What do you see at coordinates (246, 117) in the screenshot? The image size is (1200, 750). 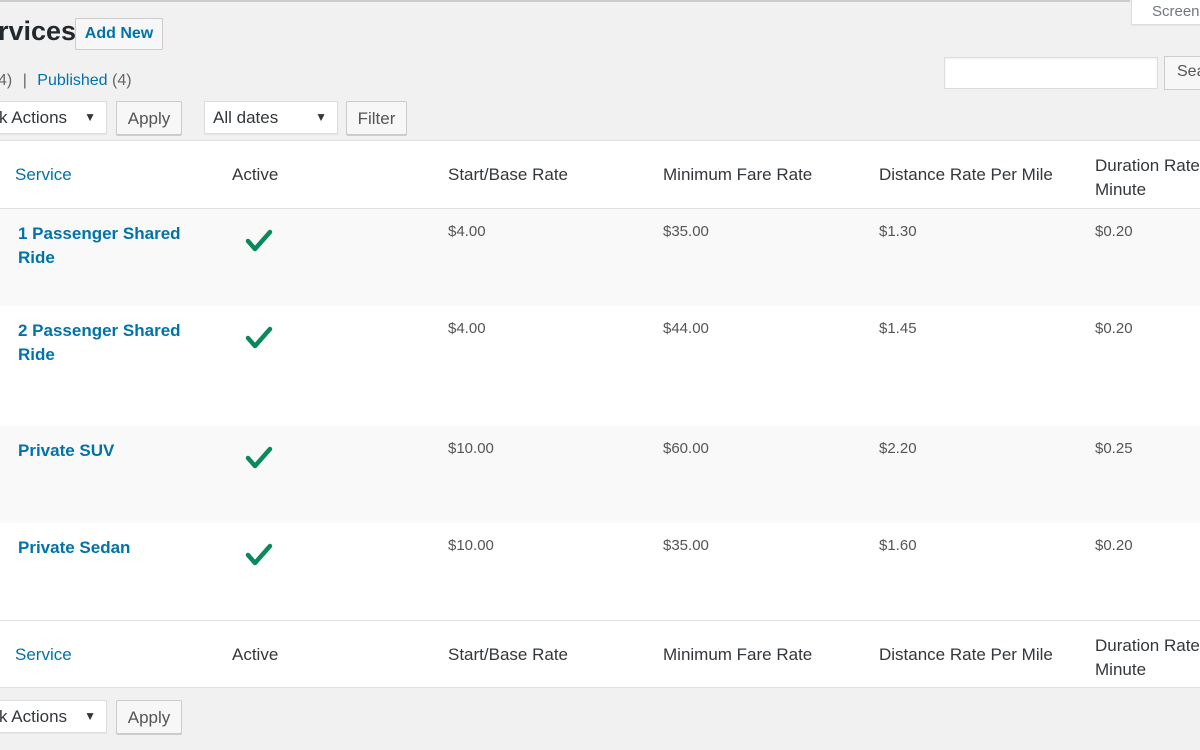 I see `dates-value: All dates` at bounding box center [246, 117].